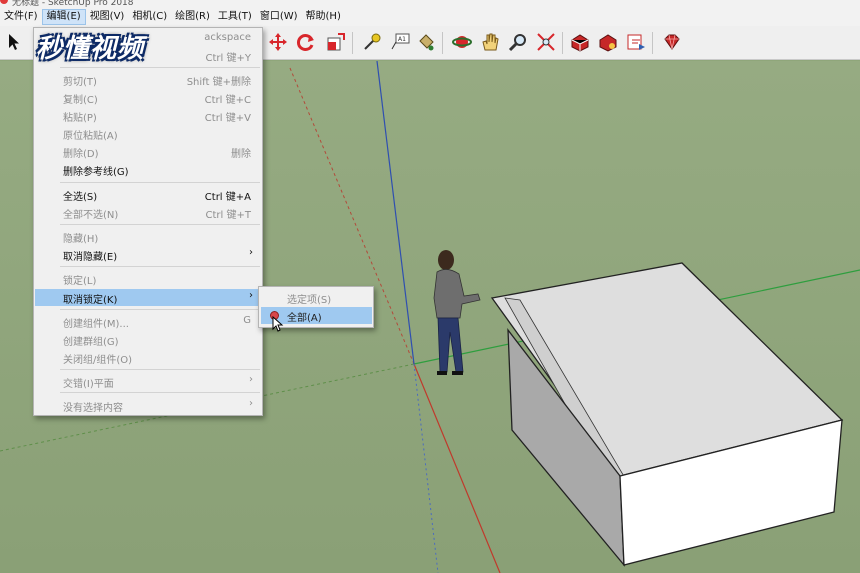  I want to click on text-icon: A1, so click(400, 42).